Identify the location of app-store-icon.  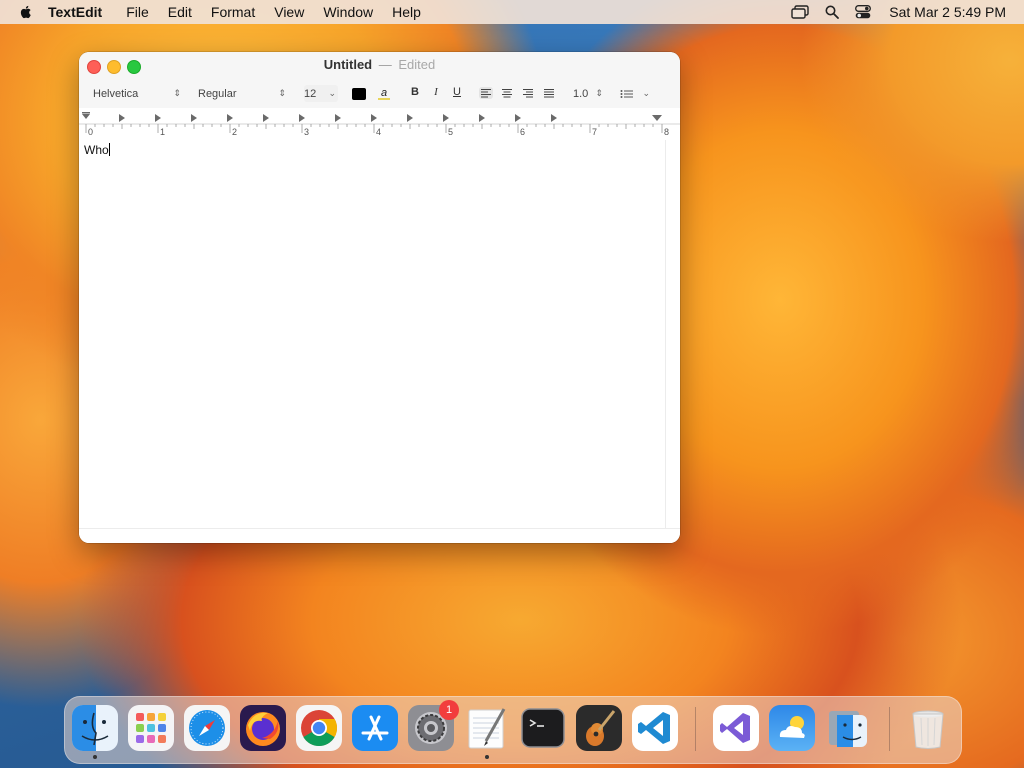
(375, 728).